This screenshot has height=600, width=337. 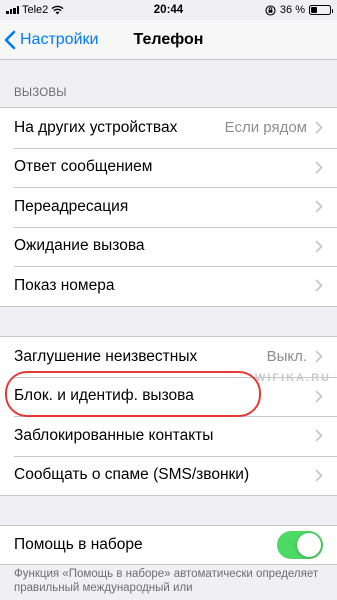 I want to click on signal-strength-icon, so click(x=12, y=10).